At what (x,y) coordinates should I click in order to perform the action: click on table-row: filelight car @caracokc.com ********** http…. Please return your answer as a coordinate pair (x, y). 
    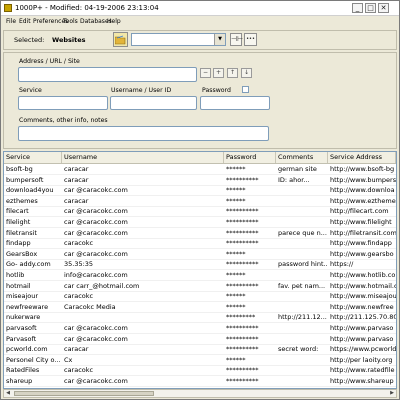
    Looking at the image, I should click on (200, 222).